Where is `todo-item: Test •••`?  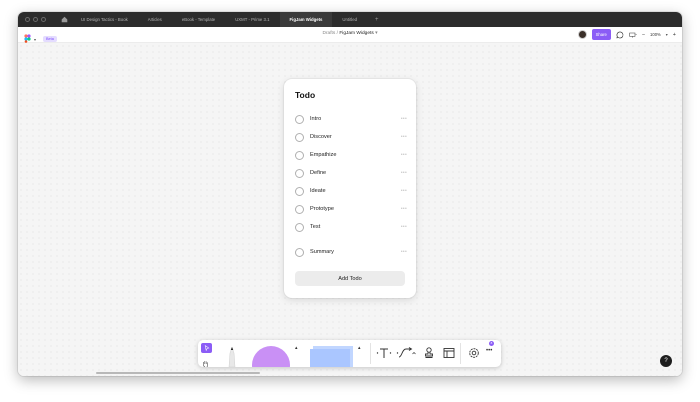 todo-item: Test ••• is located at coordinates (351, 227).